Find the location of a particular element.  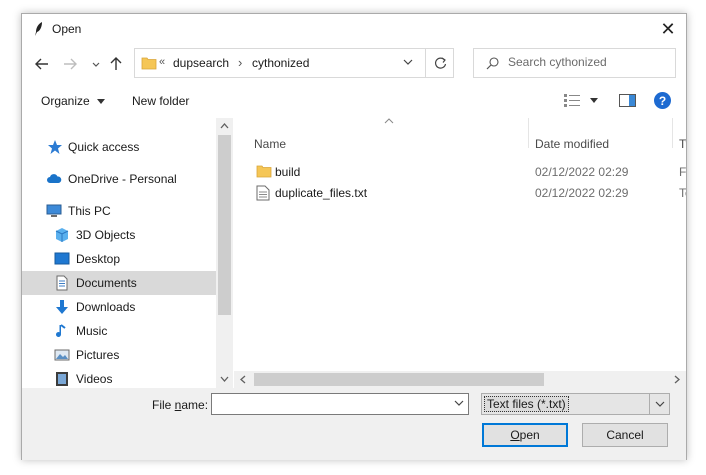

up-button is located at coordinates (116, 64).